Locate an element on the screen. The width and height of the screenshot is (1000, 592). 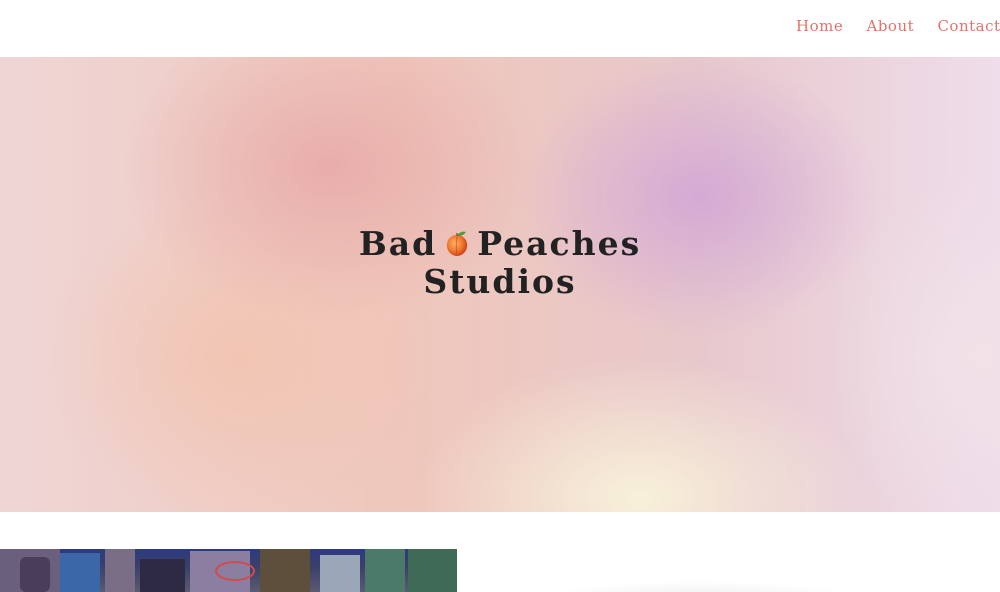
nav-link-home: Home is located at coordinates (819, 26).